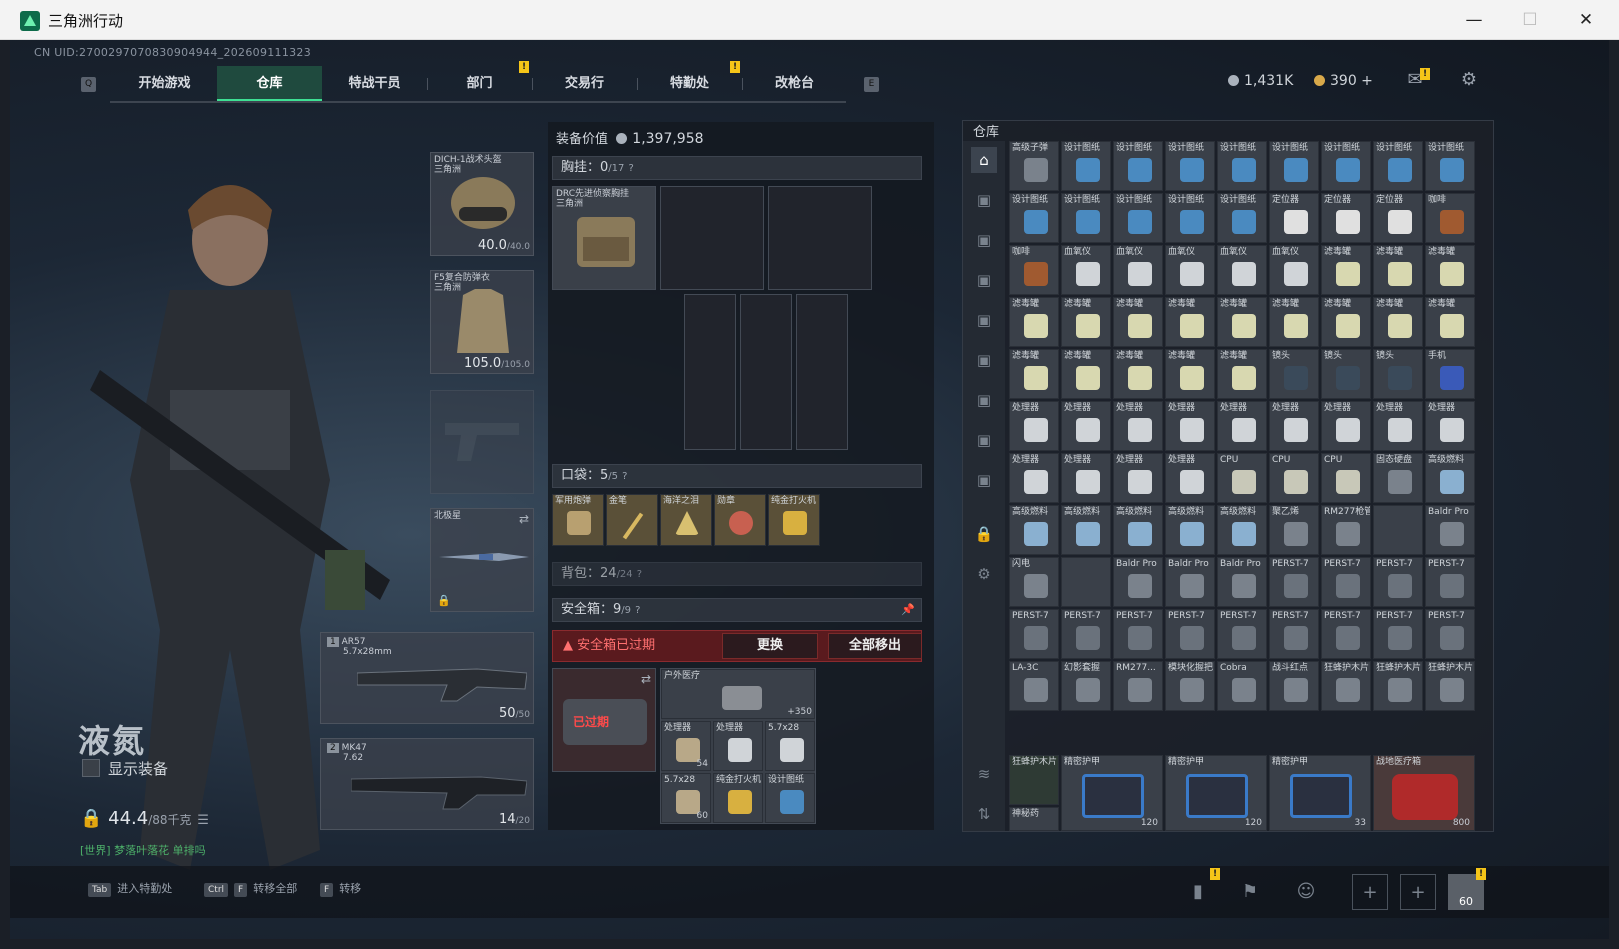 The height and width of the screenshot is (949, 1619). Describe the element at coordinates (1034, 819) in the screenshot. I see `storage-item: 神秘药` at that location.